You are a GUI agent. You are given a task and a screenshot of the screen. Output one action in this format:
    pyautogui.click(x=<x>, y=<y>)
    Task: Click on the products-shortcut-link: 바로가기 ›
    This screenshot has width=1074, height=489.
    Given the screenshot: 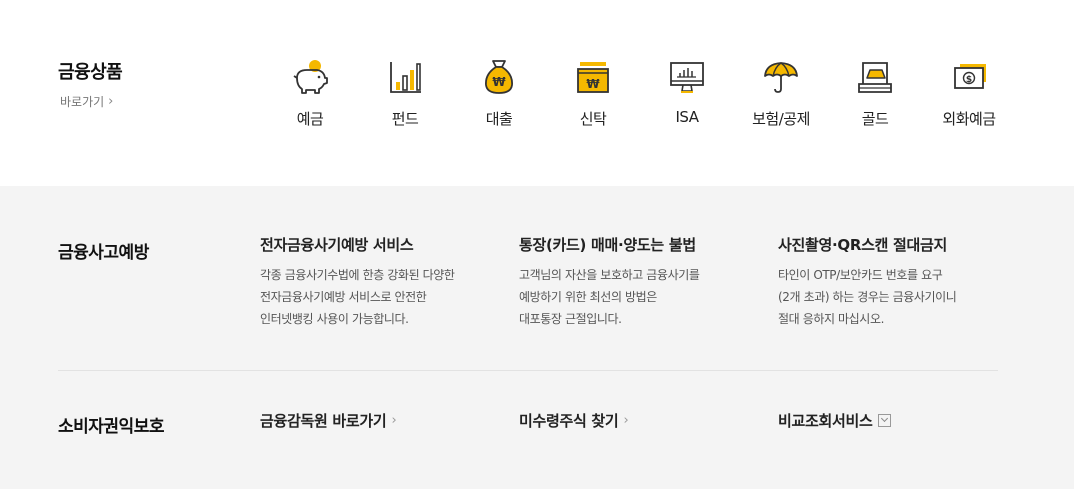 What is the action you would take?
    pyautogui.click(x=86, y=101)
    